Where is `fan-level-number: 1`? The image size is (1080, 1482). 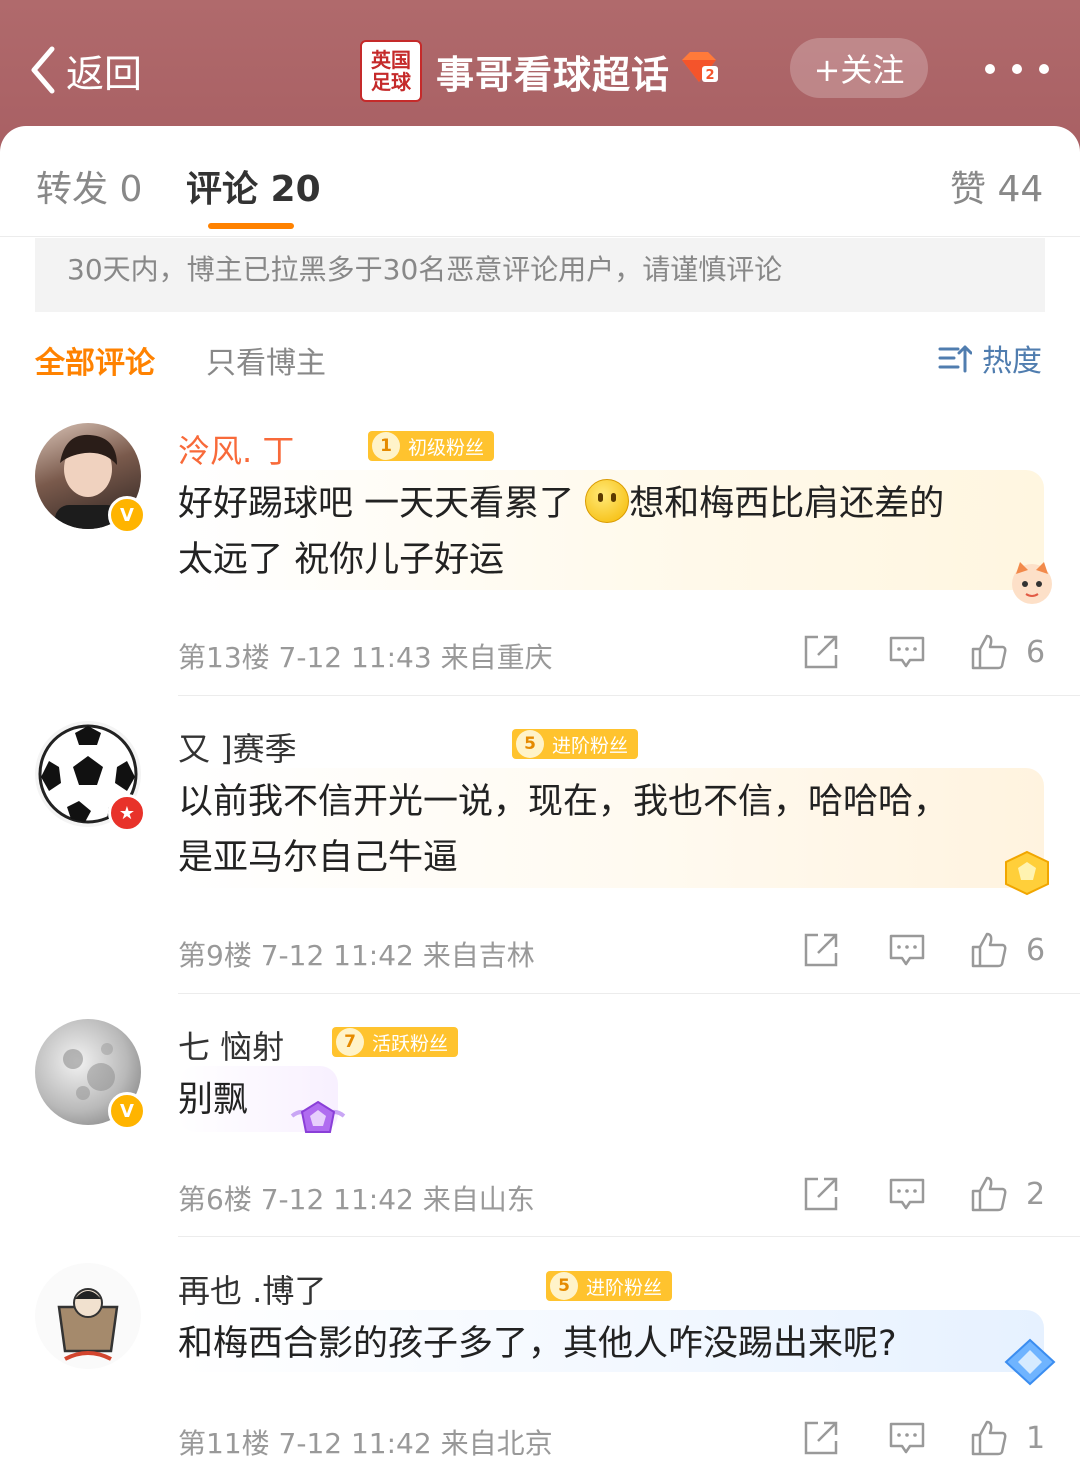
fan-level-number: 1 is located at coordinates (386, 446).